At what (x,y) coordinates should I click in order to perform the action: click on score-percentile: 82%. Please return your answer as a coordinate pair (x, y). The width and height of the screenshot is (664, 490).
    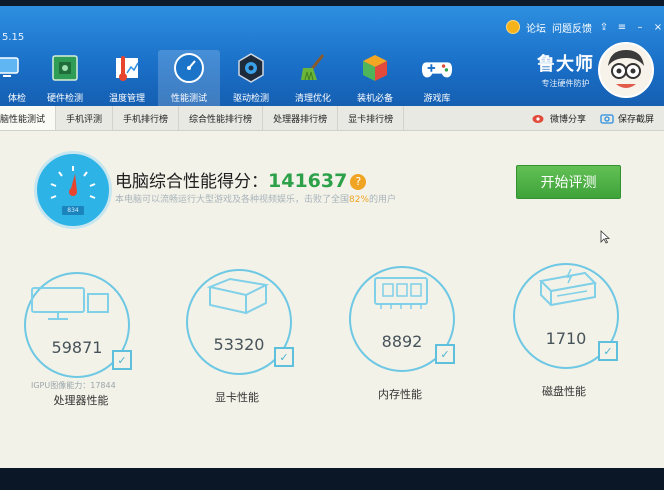
    Looking at the image, I should click on (359, 200).